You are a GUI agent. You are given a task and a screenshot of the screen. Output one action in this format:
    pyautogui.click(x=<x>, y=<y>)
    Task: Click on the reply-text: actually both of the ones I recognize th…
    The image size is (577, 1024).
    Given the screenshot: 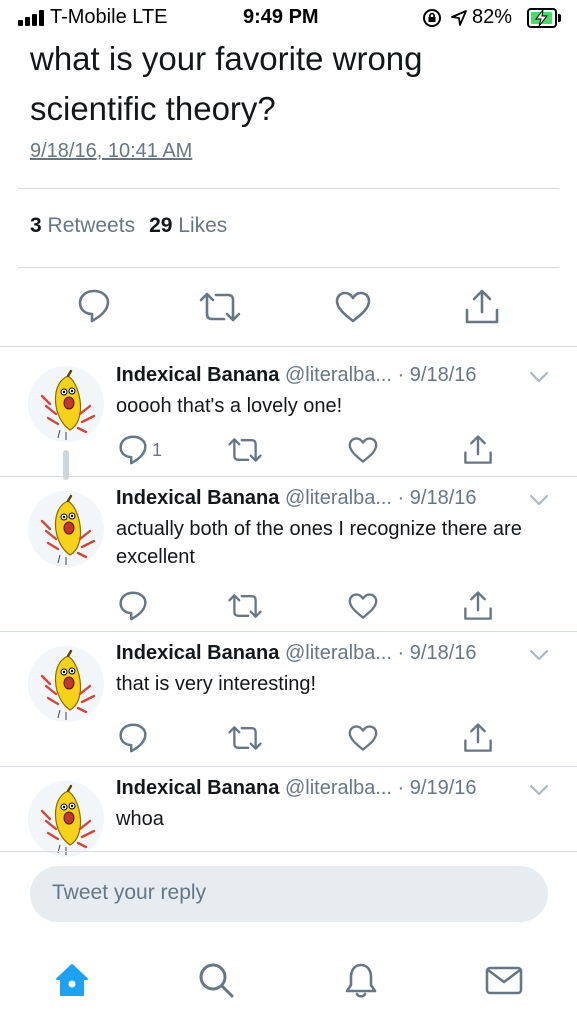 What is the action you would take?
    pyautogui.click(x=319, y=543)
    